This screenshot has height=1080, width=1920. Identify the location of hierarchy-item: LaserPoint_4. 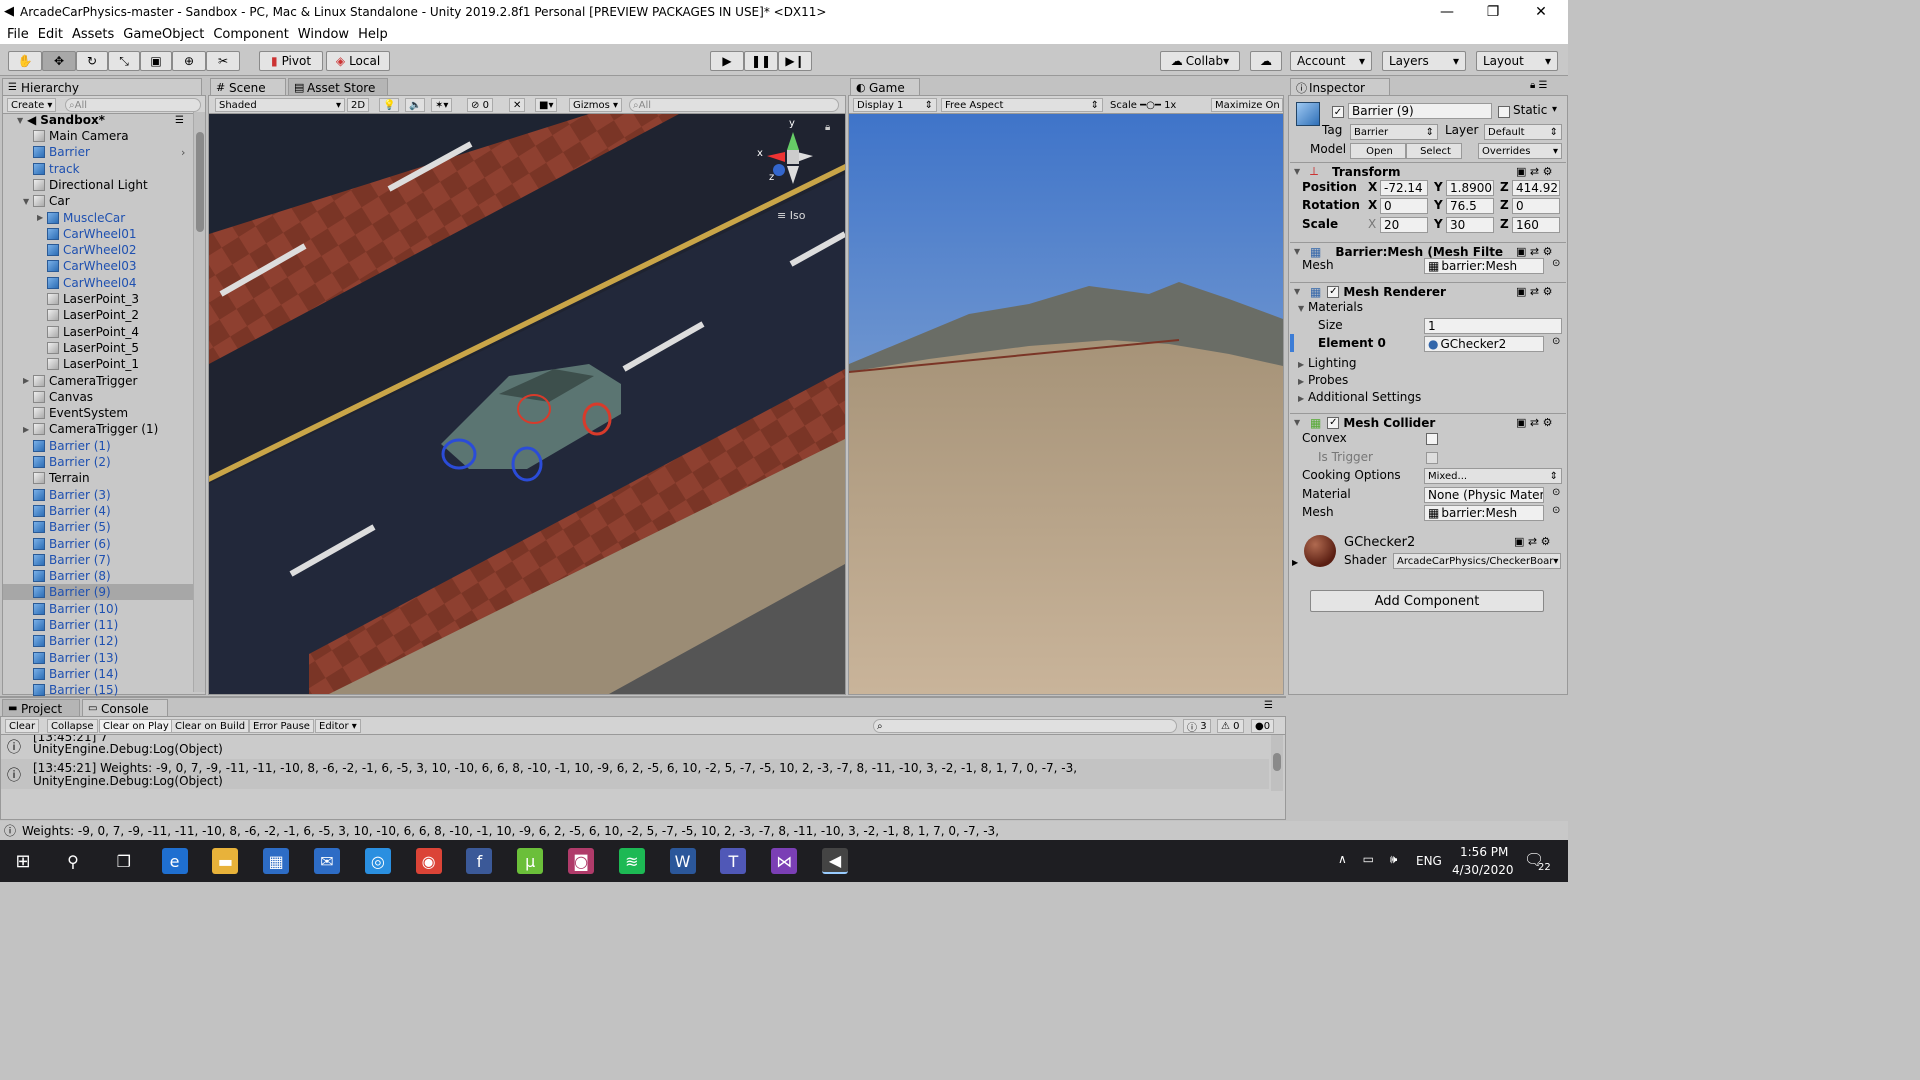
(98, 332).